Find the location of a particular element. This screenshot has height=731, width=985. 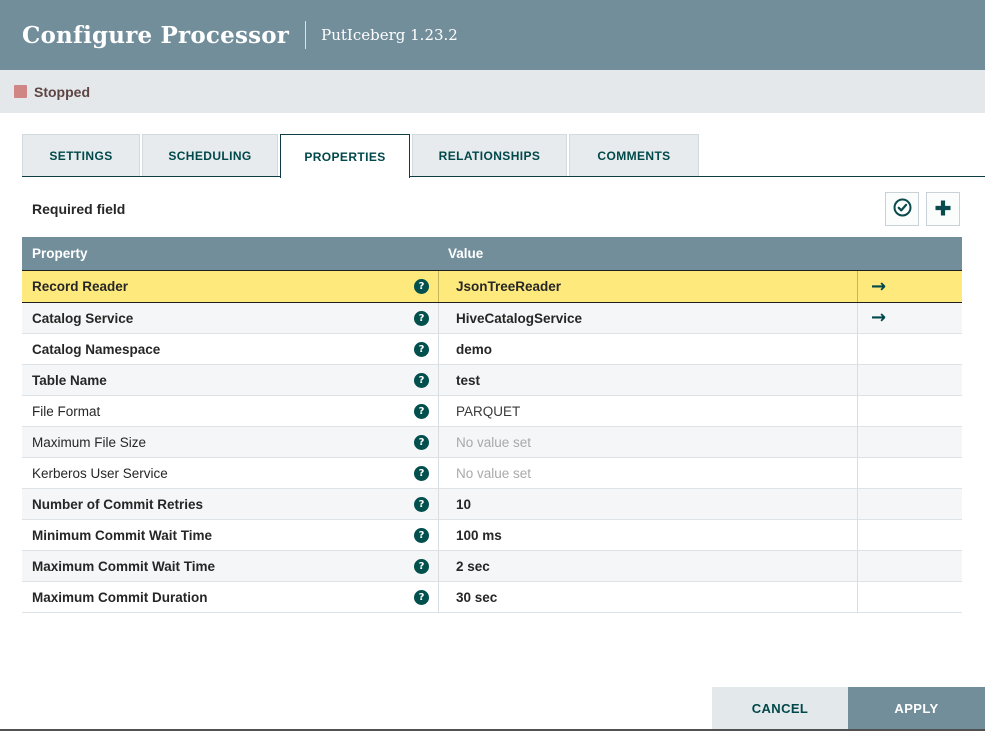

table-row: Maximum Commit Duration ? 30 sec → is located at coordinates (492, 597).